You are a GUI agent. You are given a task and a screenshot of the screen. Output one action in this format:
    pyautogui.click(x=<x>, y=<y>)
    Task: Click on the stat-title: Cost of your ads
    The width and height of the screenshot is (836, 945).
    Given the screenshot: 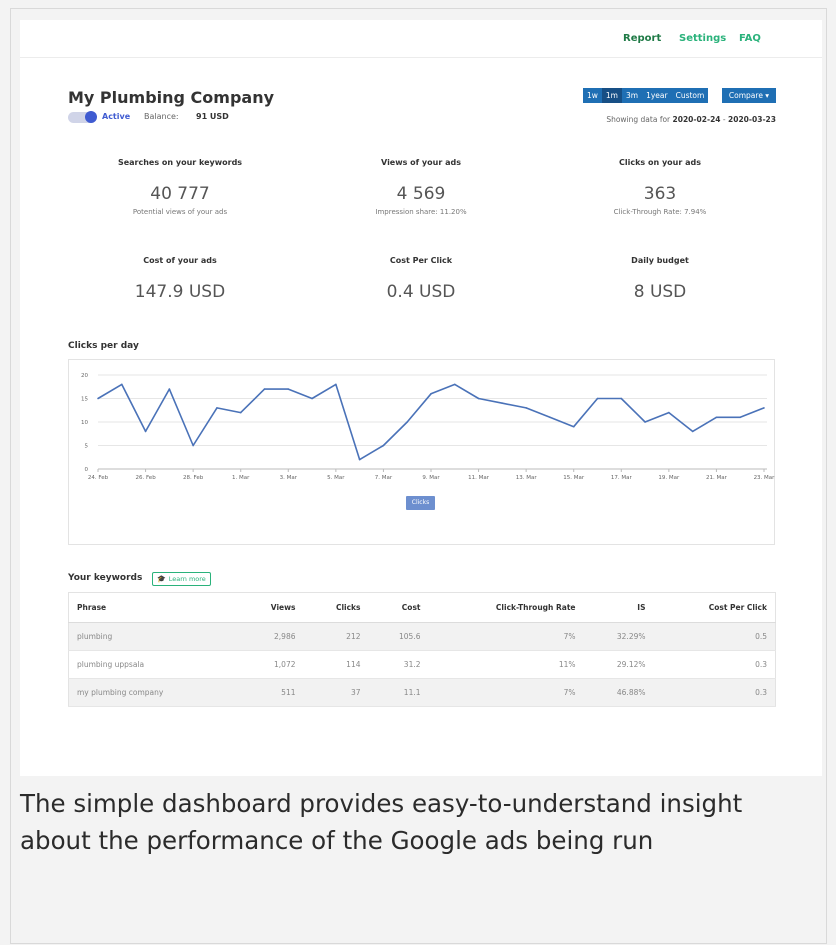 What is the action you would take?
    pyautogui.click(x=180, y=260)
    